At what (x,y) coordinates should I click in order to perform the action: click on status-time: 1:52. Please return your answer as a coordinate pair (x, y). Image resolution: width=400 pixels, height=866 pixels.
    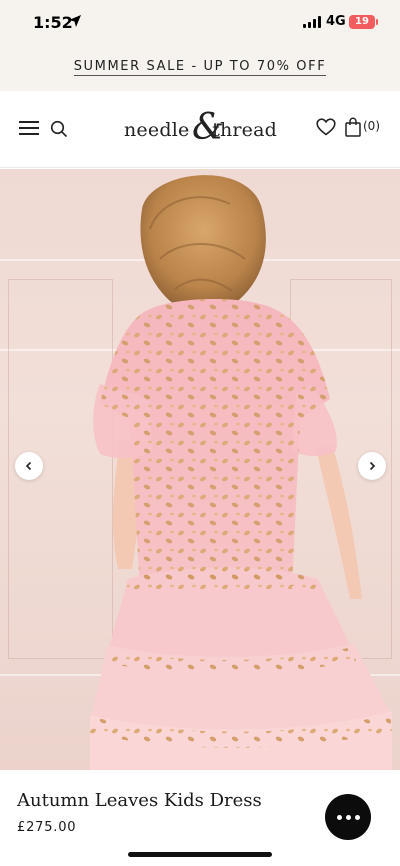
    Looking at the image, I should click on (53, 22).